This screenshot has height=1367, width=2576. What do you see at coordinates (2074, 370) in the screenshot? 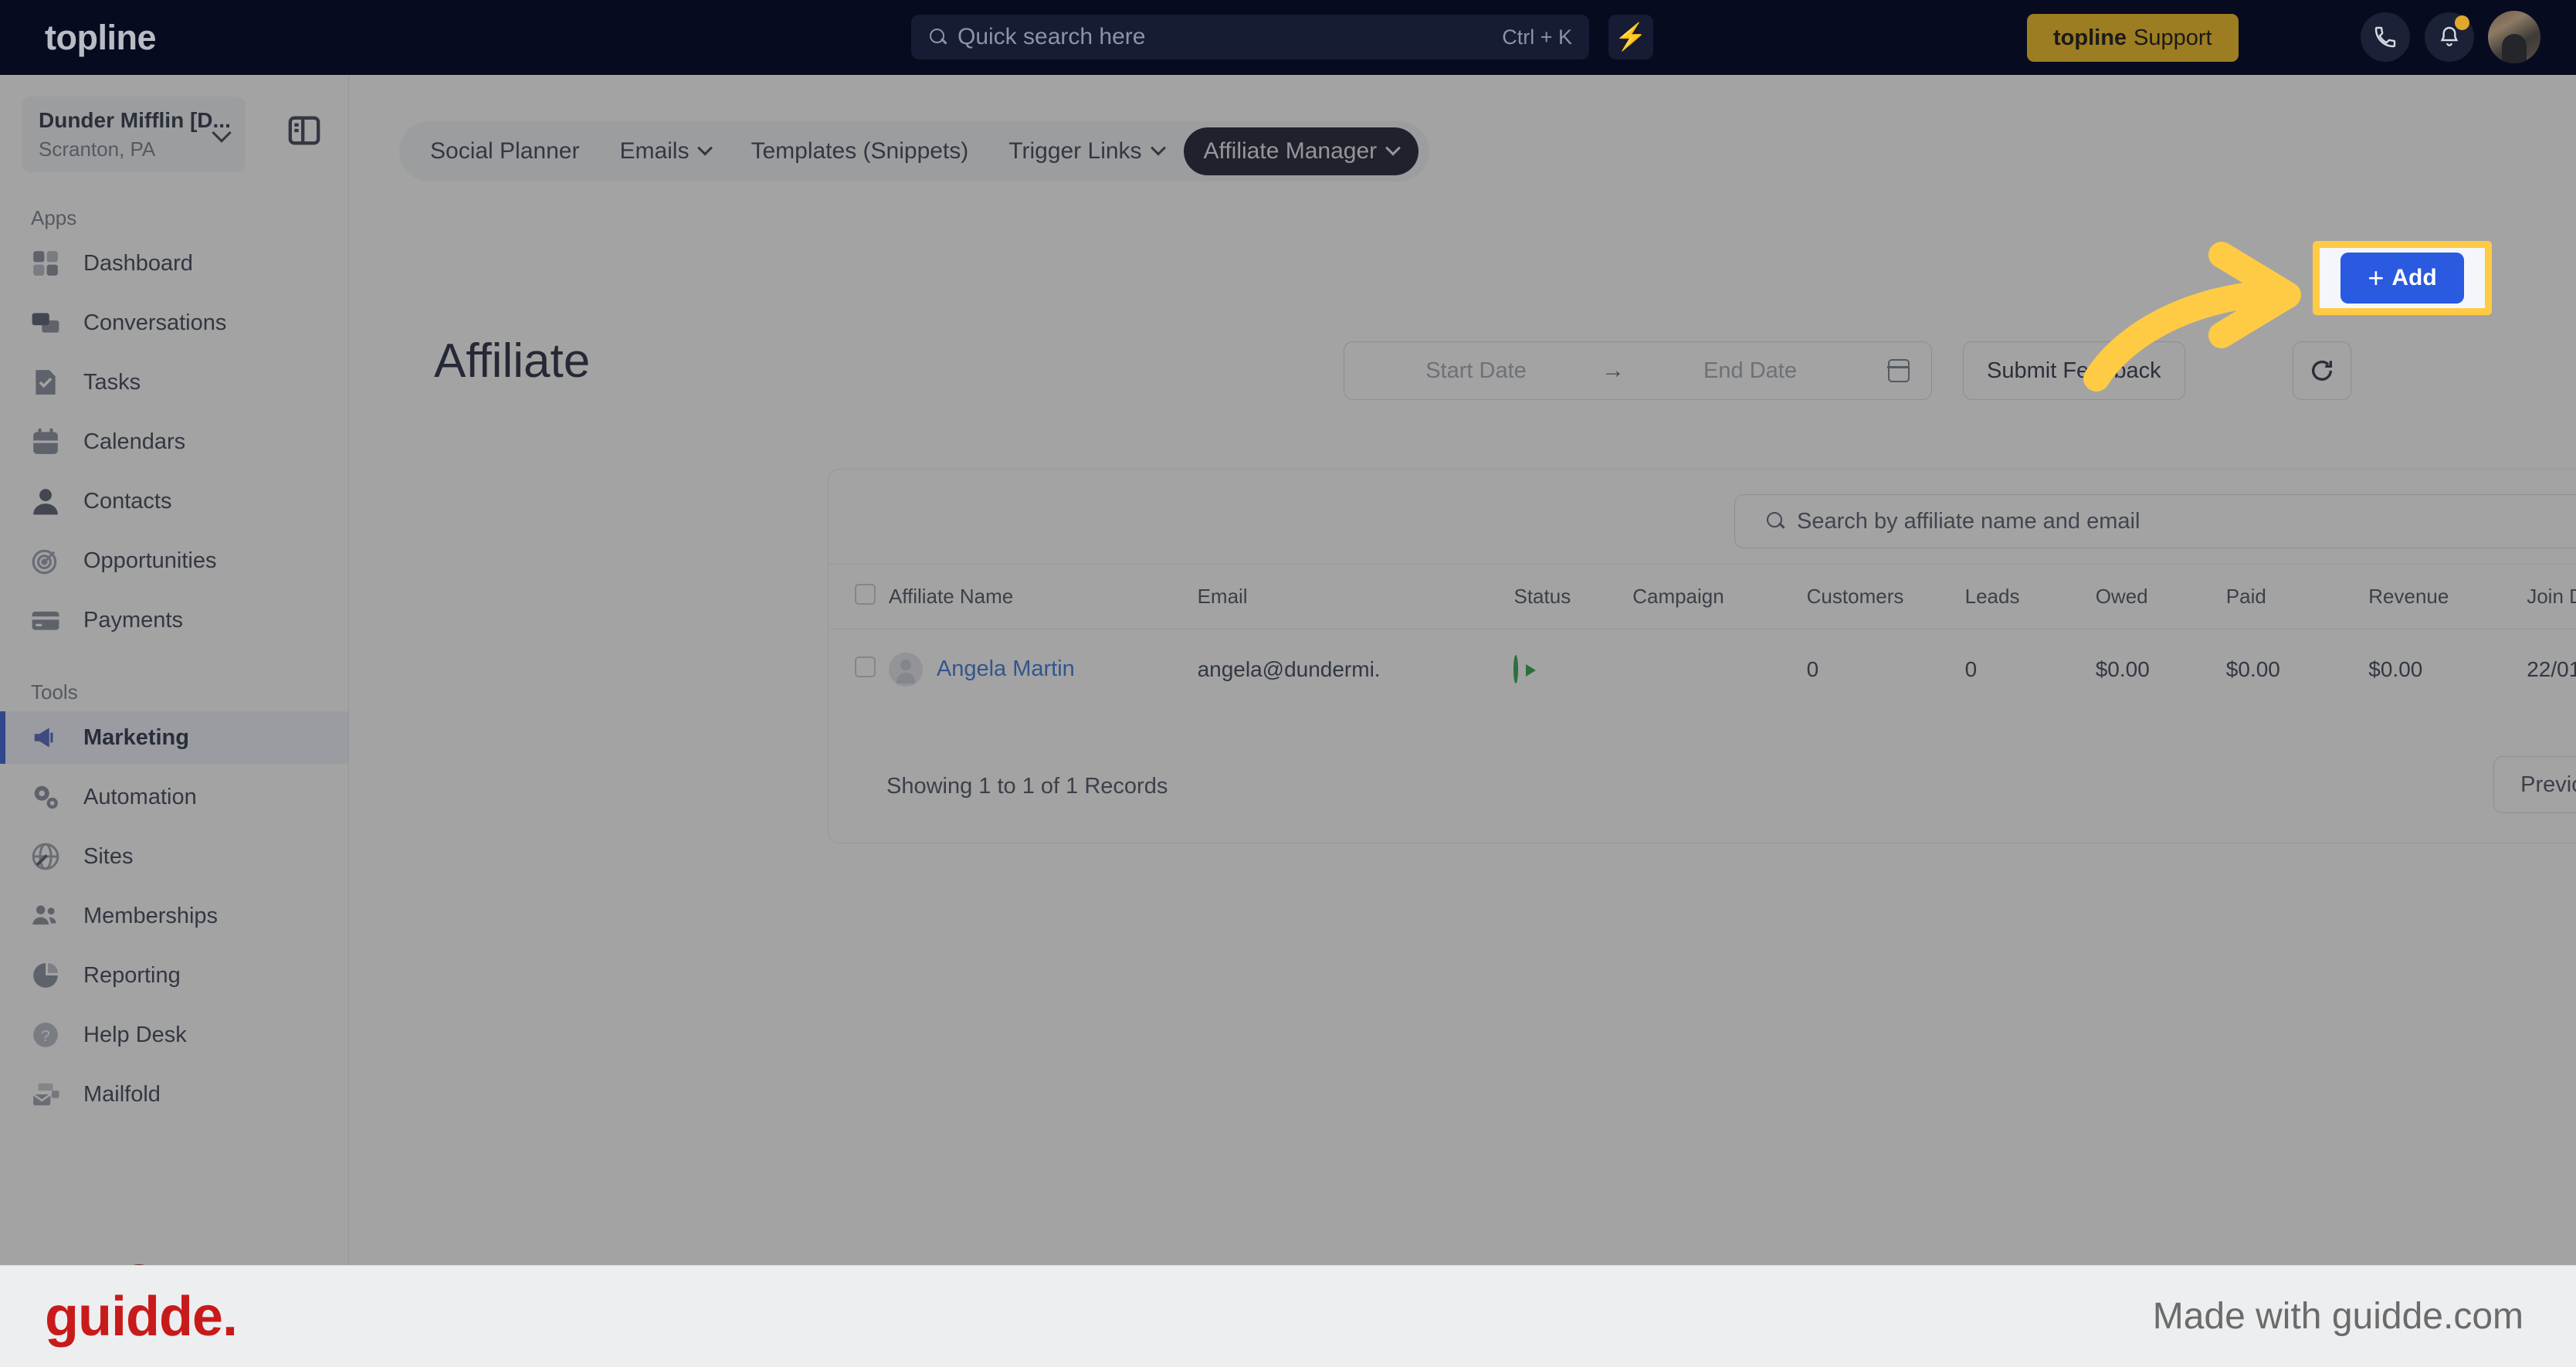
I see `submit-feedback-button: Submit Feedback` at bounding box center [2074, 370].